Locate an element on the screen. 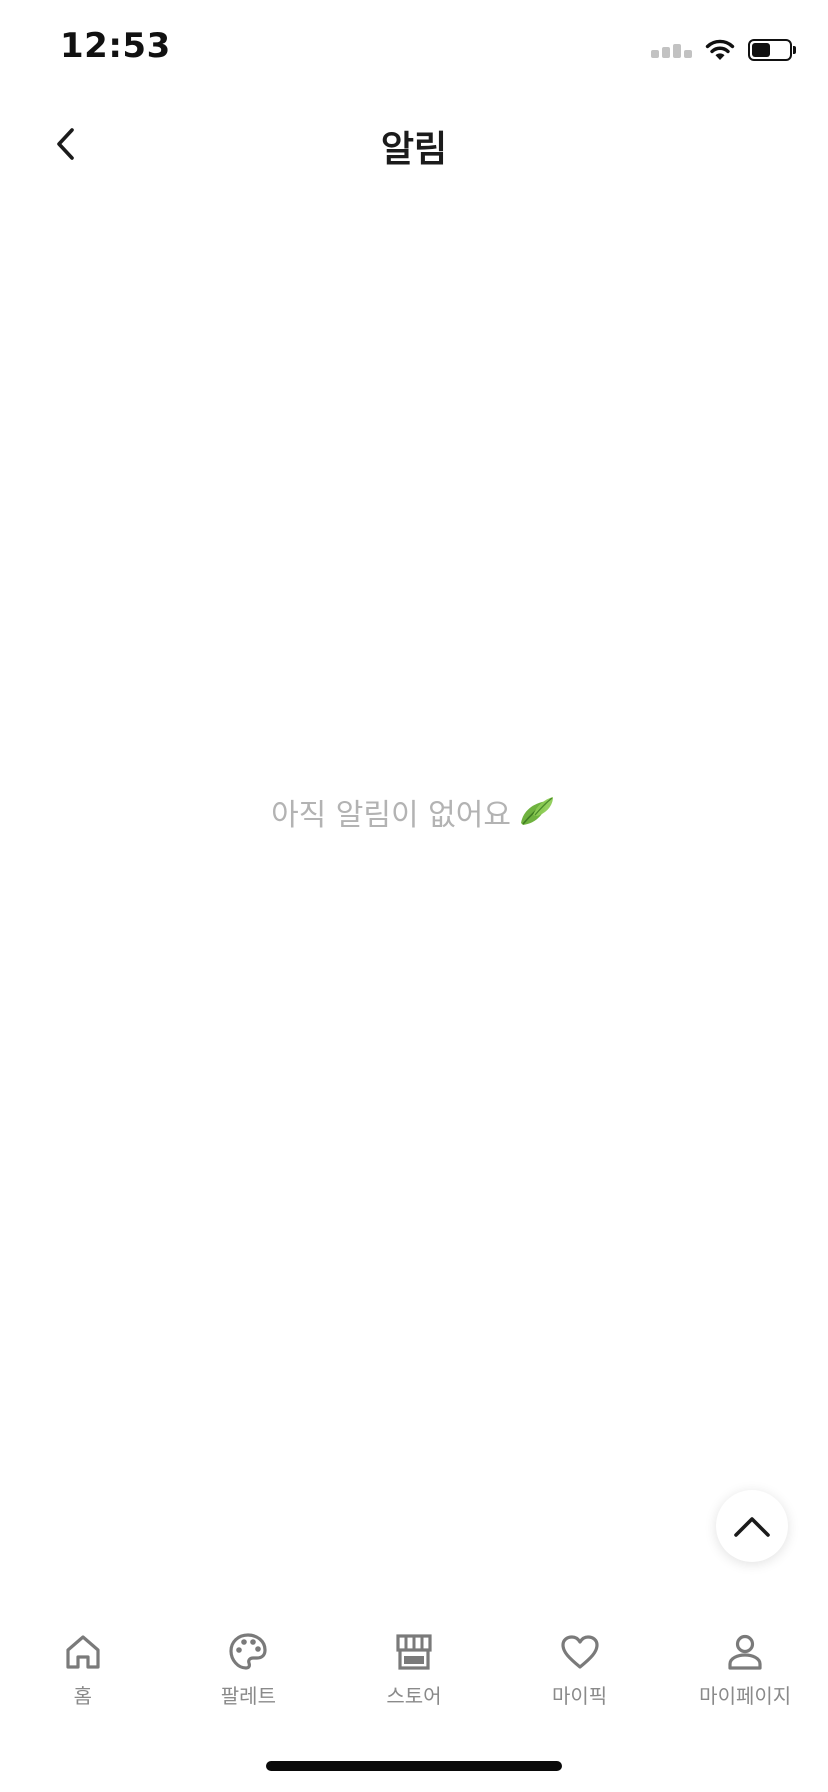 The height and width of the screenshot is (1792, 828). tab-label: 팔레트 is located at coordinates (248, 1696).